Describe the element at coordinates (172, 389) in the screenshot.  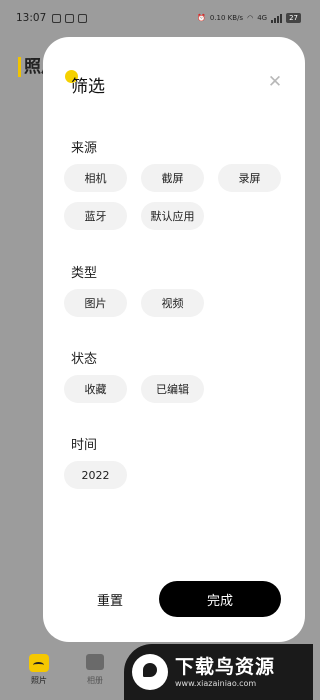
I see `chip-edited: 已编辑` at that location.